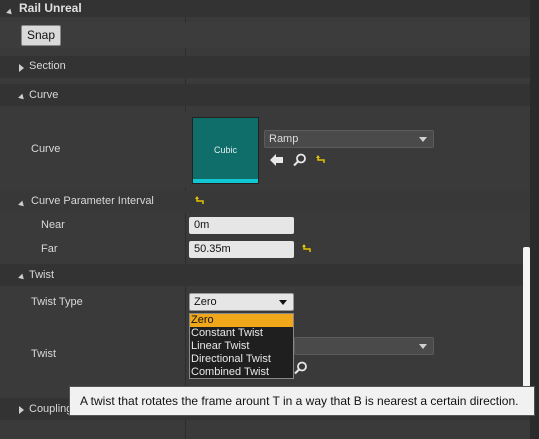 This screenshot has height=439, width=539. I want to click on coupling-section-label: Coupling, so click(51, 409).